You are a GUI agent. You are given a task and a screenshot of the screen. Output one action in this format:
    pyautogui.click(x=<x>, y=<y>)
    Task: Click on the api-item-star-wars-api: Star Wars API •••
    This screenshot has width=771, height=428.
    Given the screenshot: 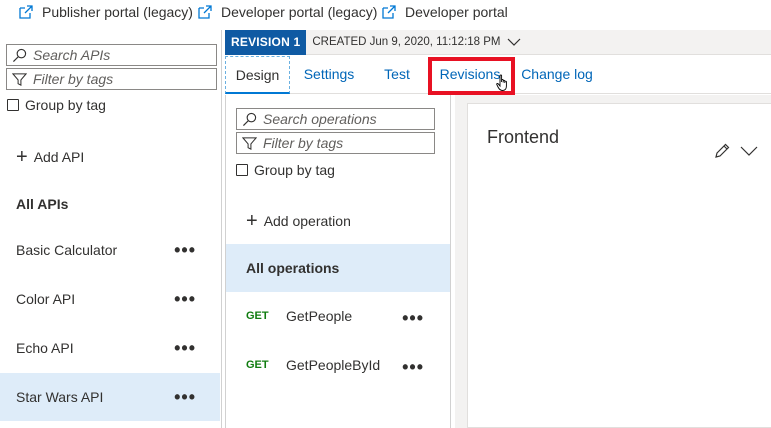 What is the action you would take?
    pyautogui.click(x=110, y=397)
    